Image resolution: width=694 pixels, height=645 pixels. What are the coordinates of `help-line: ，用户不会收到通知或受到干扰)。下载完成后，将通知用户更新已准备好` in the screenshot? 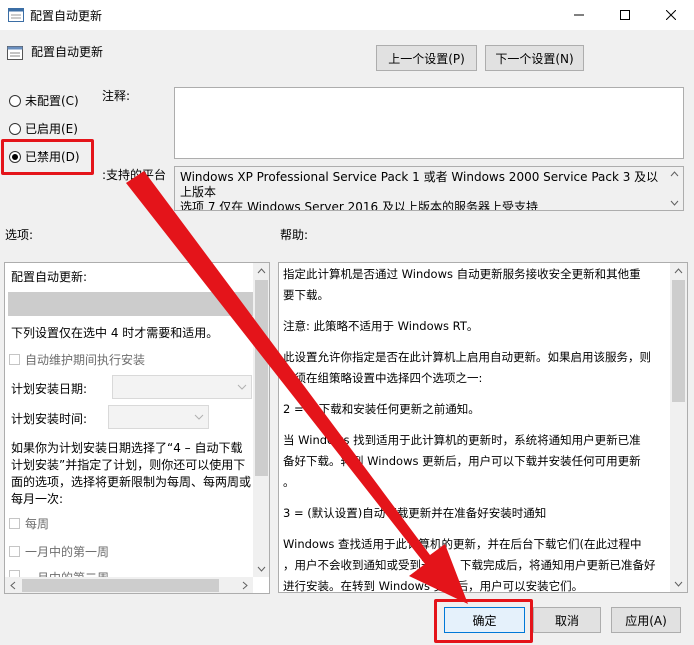 It's located at (469, 565).